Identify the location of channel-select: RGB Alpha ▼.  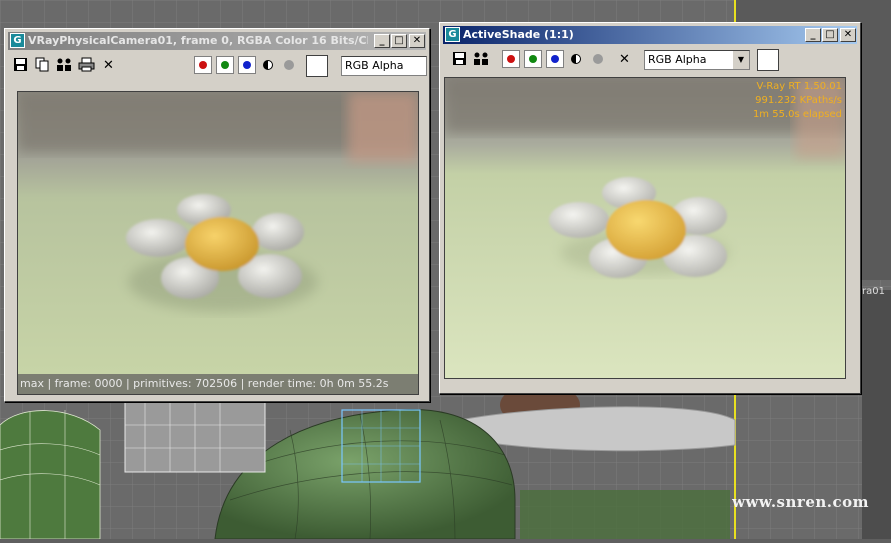
(697, 60).